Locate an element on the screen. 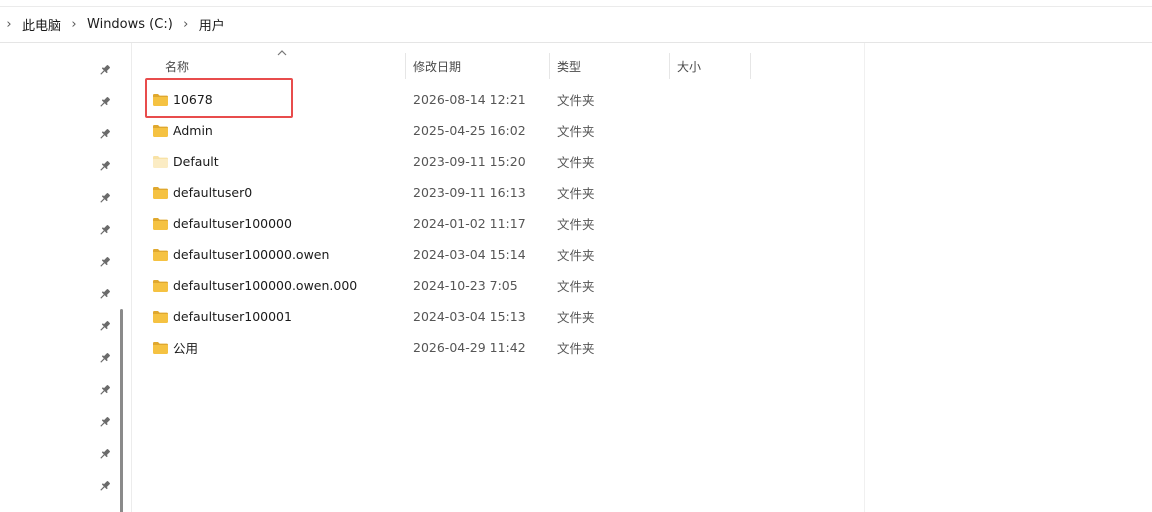 The height and width of the screenshot is (512, 1152). file-name: defaultuser100000.owen.000 is located at coordinates (265, 285).